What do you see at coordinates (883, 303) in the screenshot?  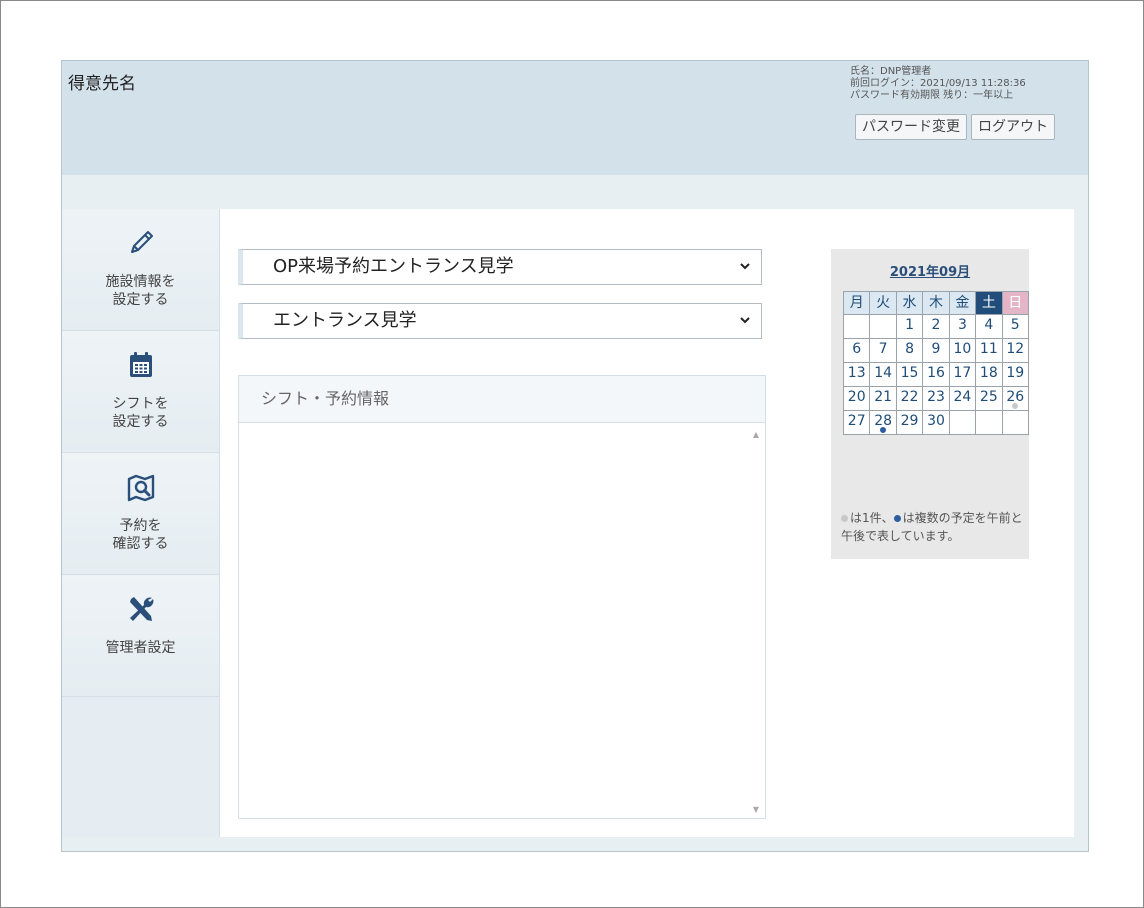 I see `weekday-header: 火` at bounding box center [883, 303].